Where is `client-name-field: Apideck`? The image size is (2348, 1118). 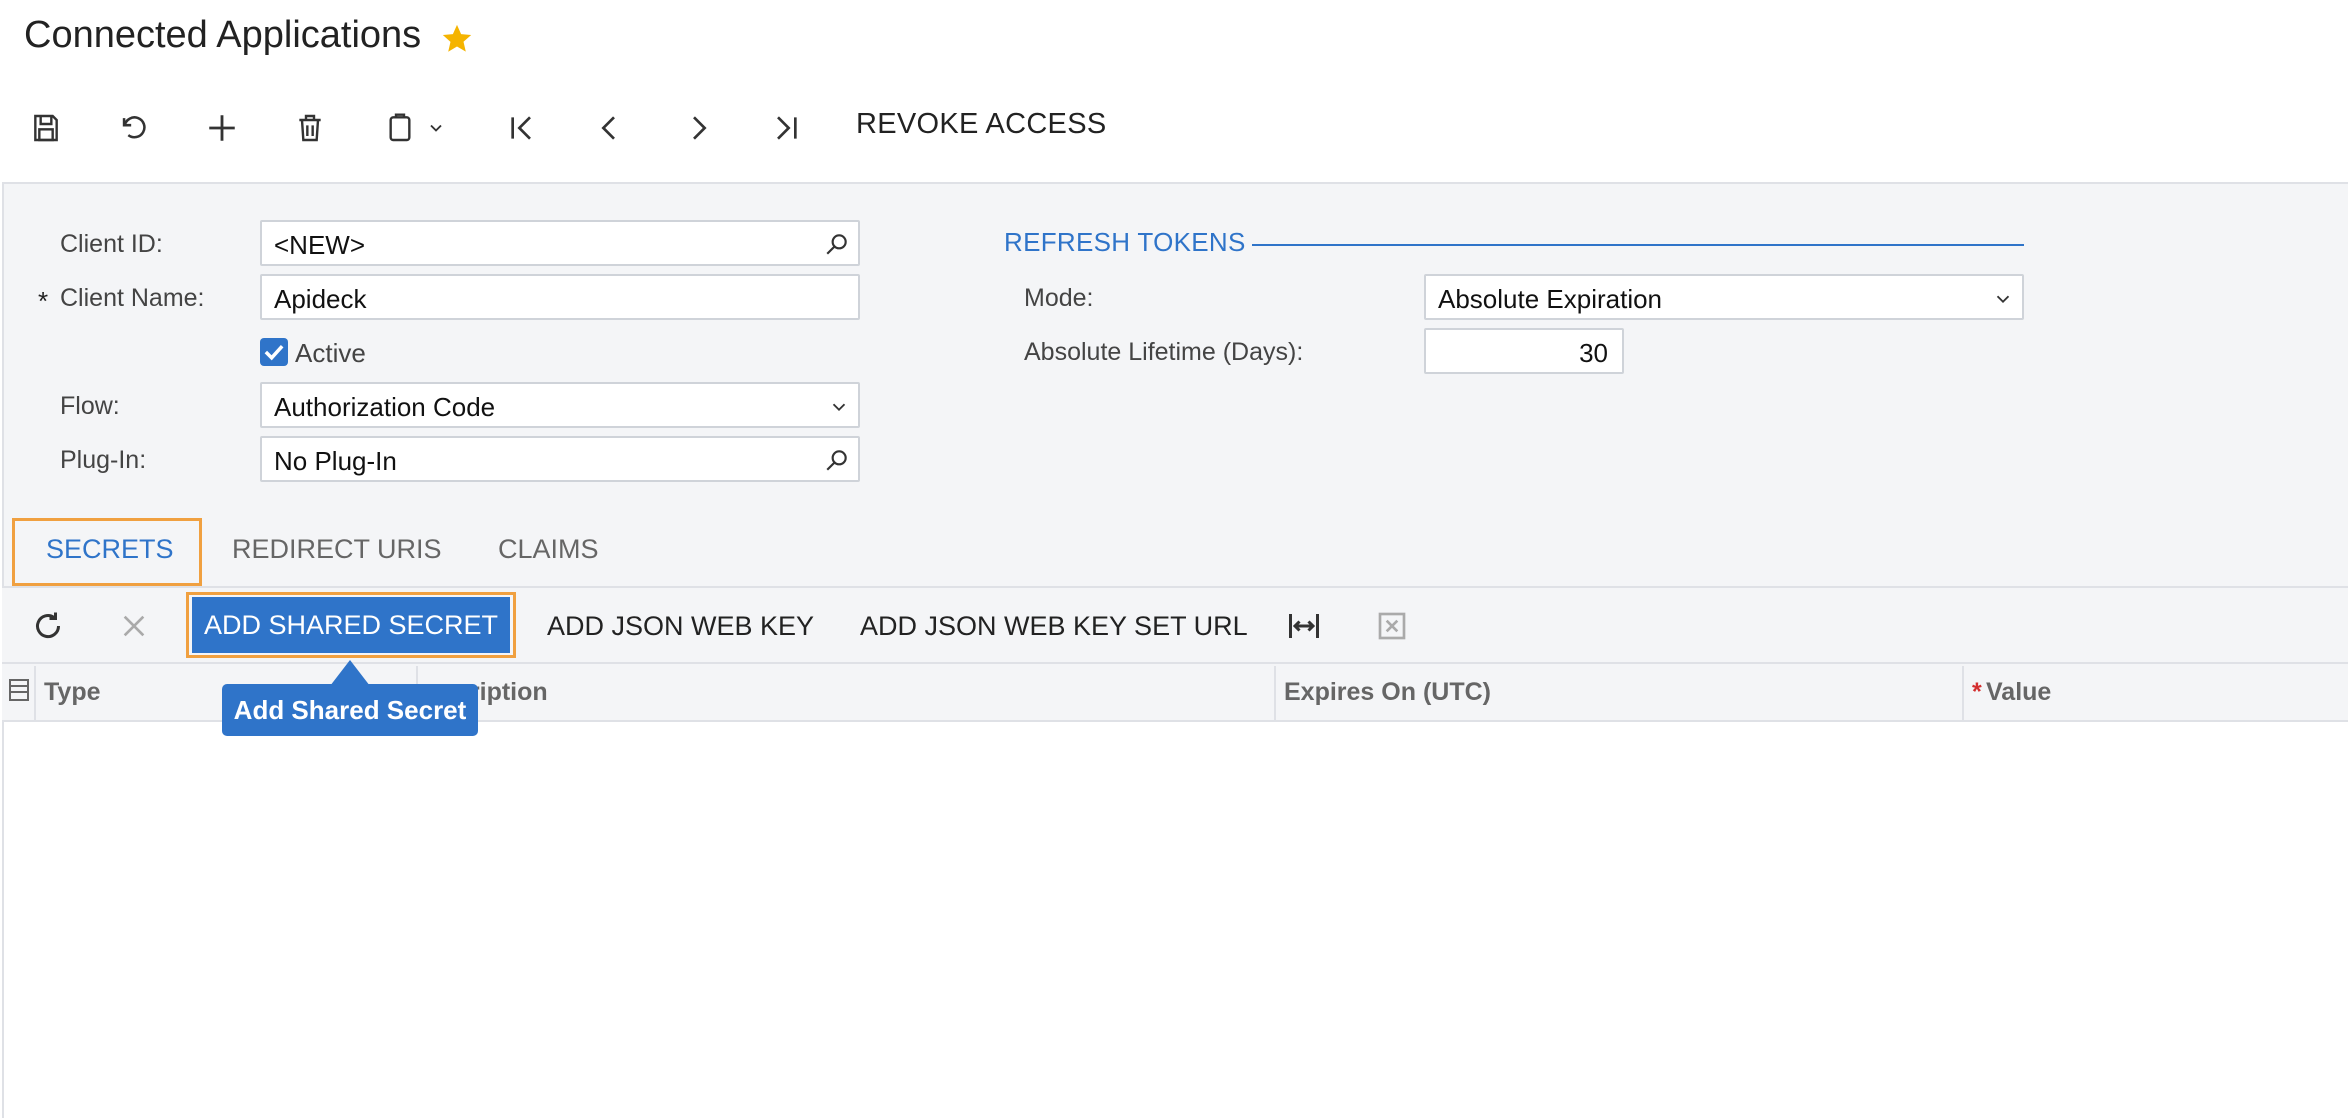
client-name-field: Apideck is located at coordinates (560, 297).